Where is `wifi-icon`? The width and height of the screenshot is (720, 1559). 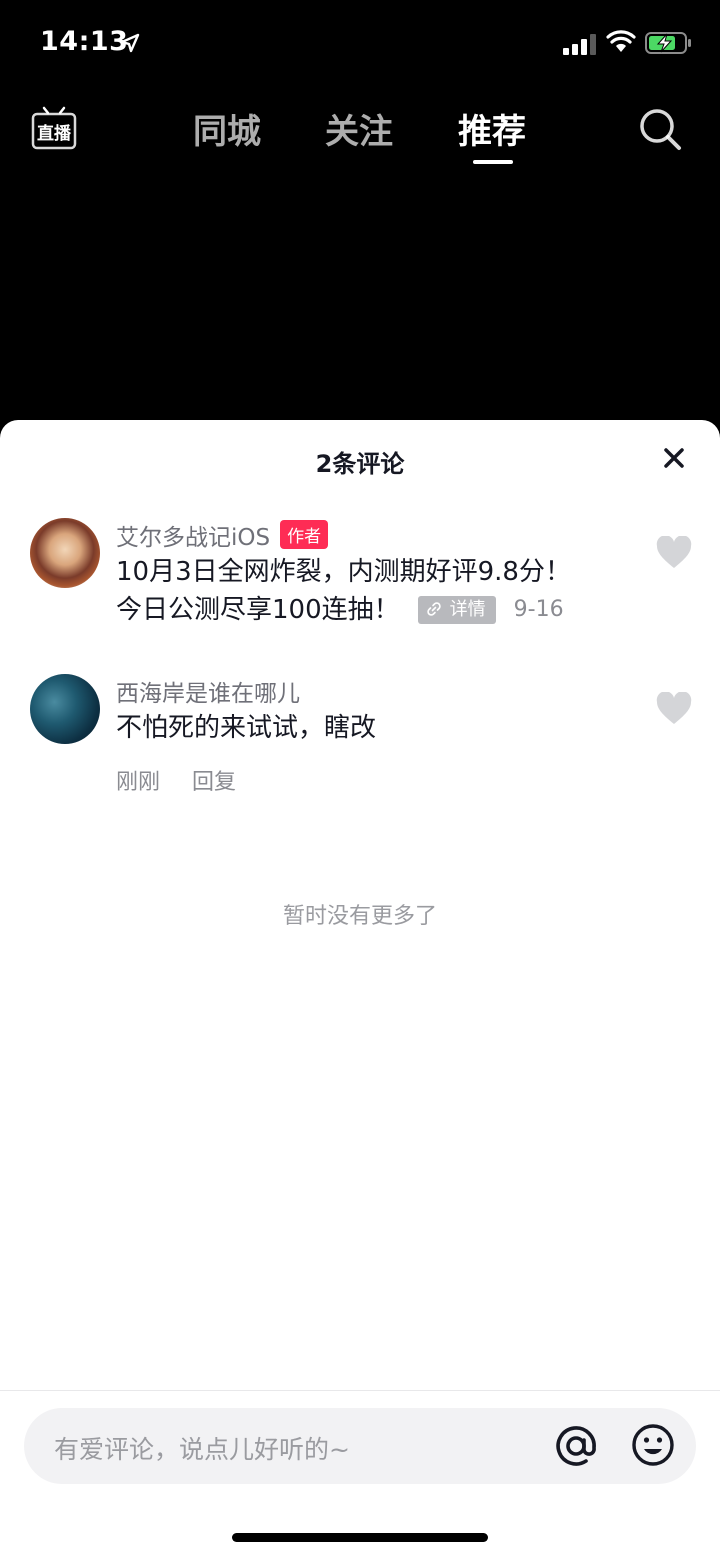
wifi-icon is located at coordinates (621, 41).